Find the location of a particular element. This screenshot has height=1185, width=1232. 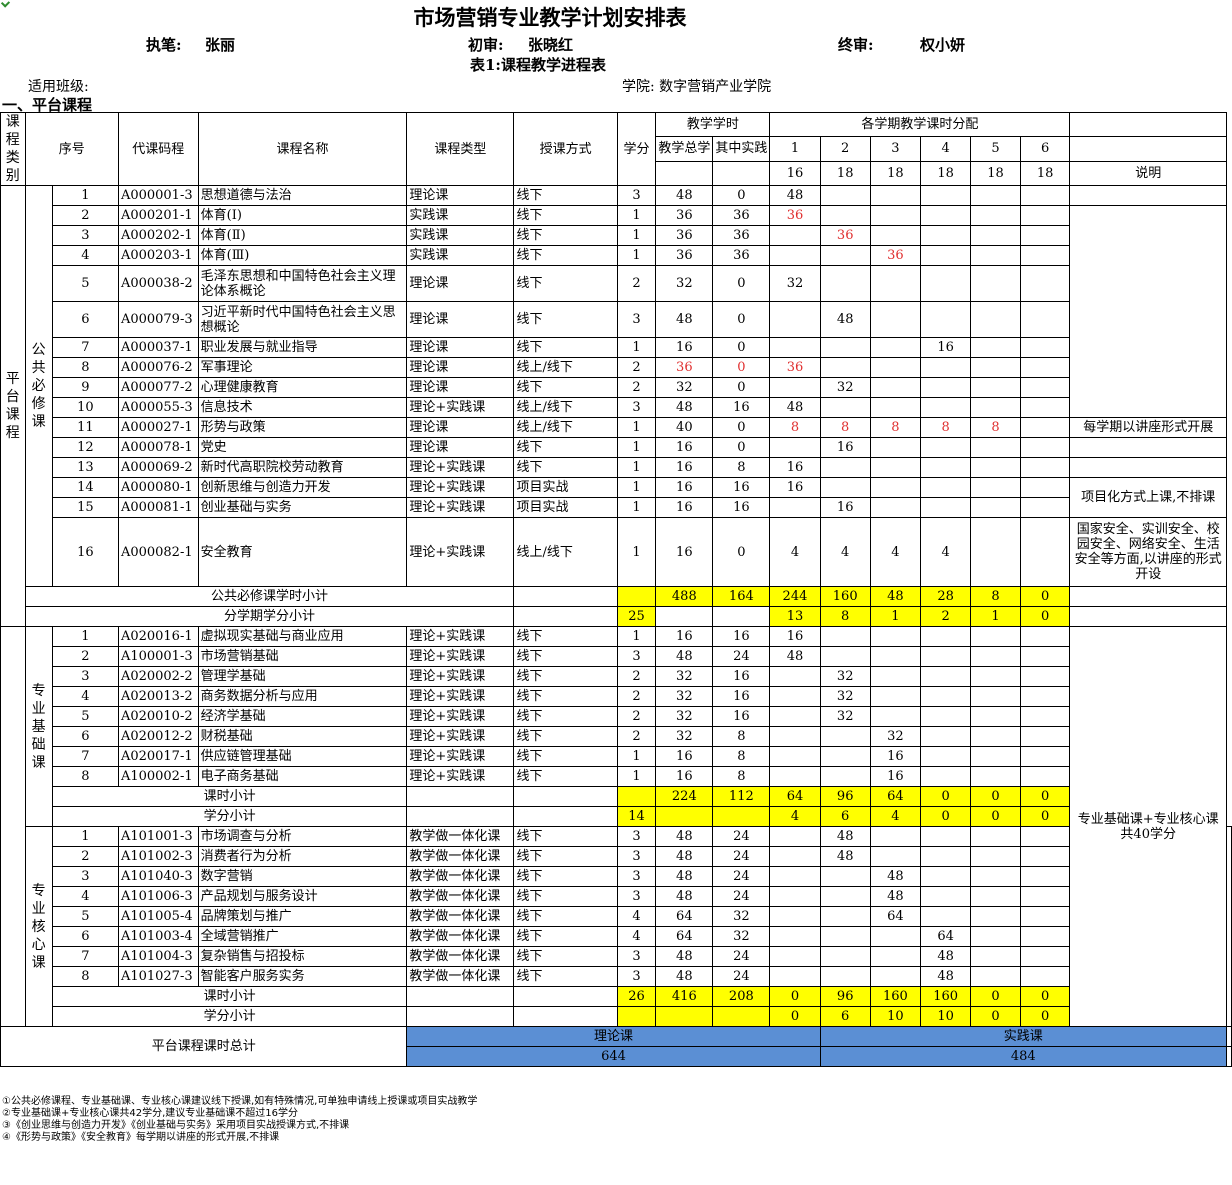

subtotal-practice: 164 is located at coordinates (741, 596).